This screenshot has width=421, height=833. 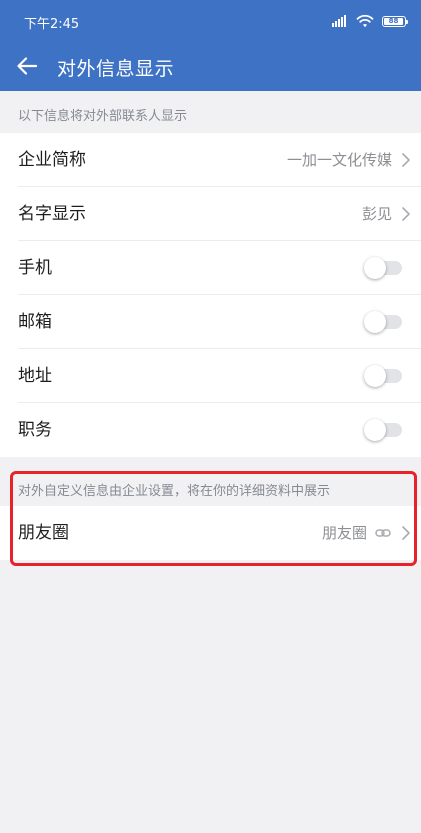 What do you see at coordinates (210, 268) in the screenshot?
I see `row-phone: 手机` at bounding box center [210, 268].